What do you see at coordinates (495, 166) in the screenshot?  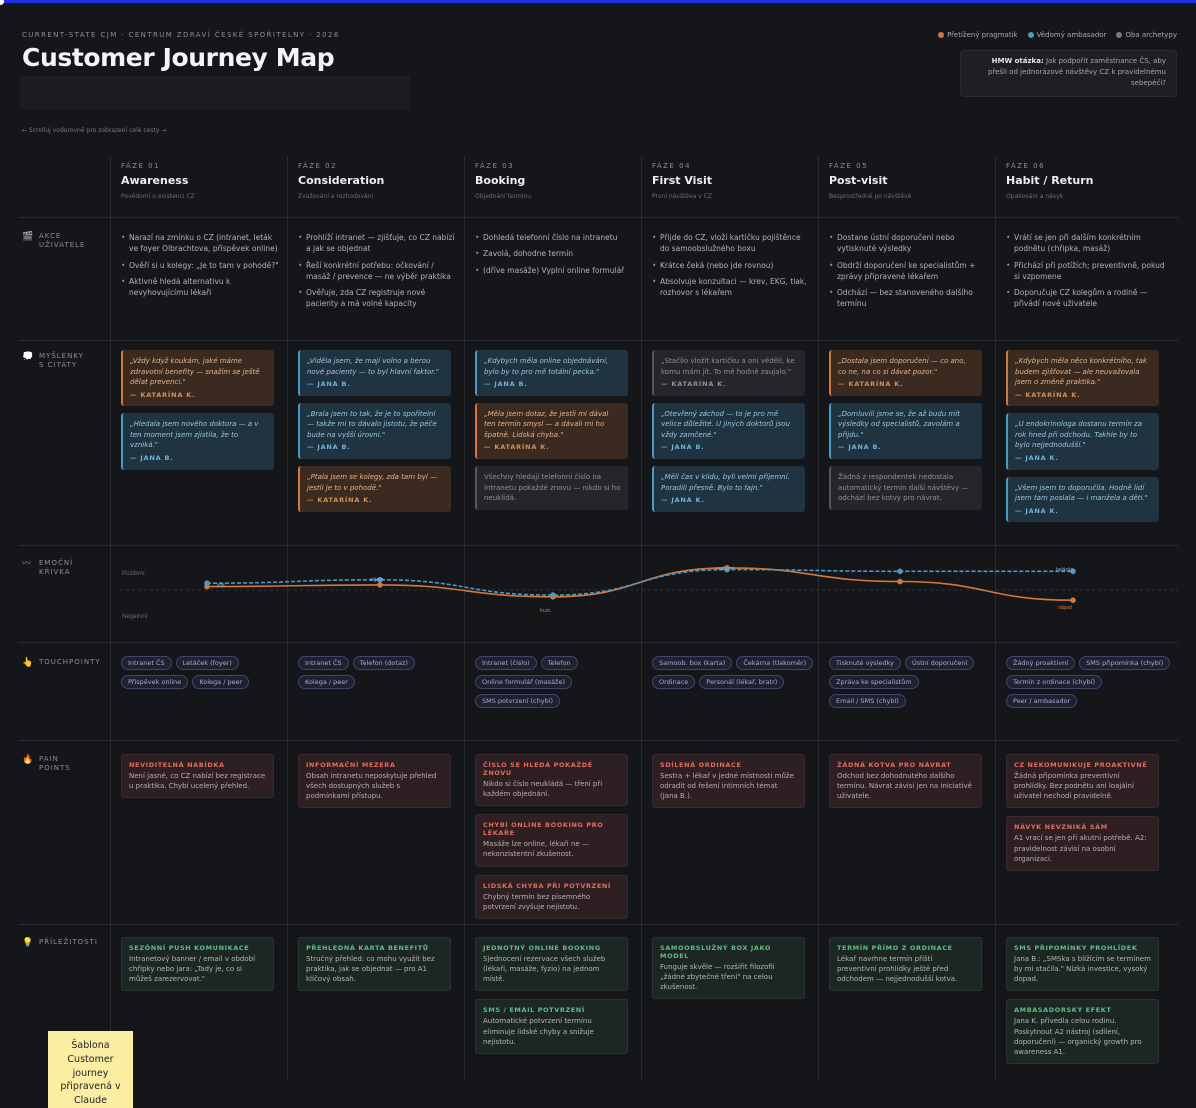 I see `phase-number: FÁZE 03` at bounding box center [495, 166].